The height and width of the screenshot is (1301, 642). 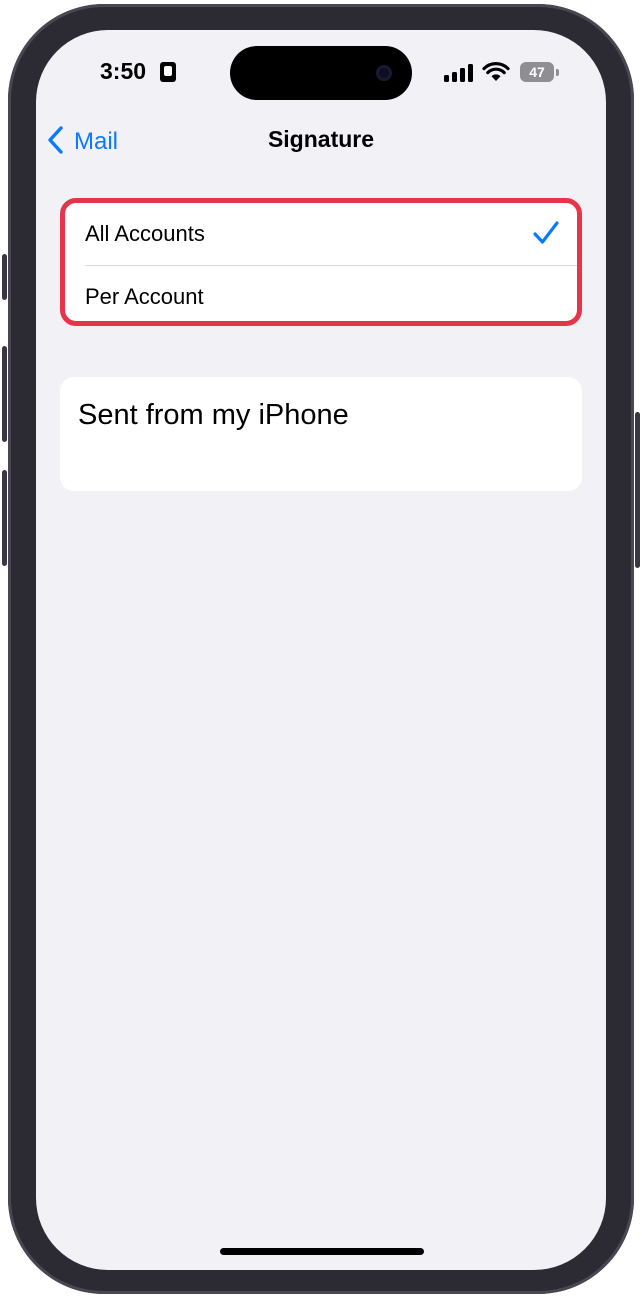 What do you see at coordinates (144, 296) in the screenshot?
I see `option-label: Per Account` at bounding box center [144, 296].